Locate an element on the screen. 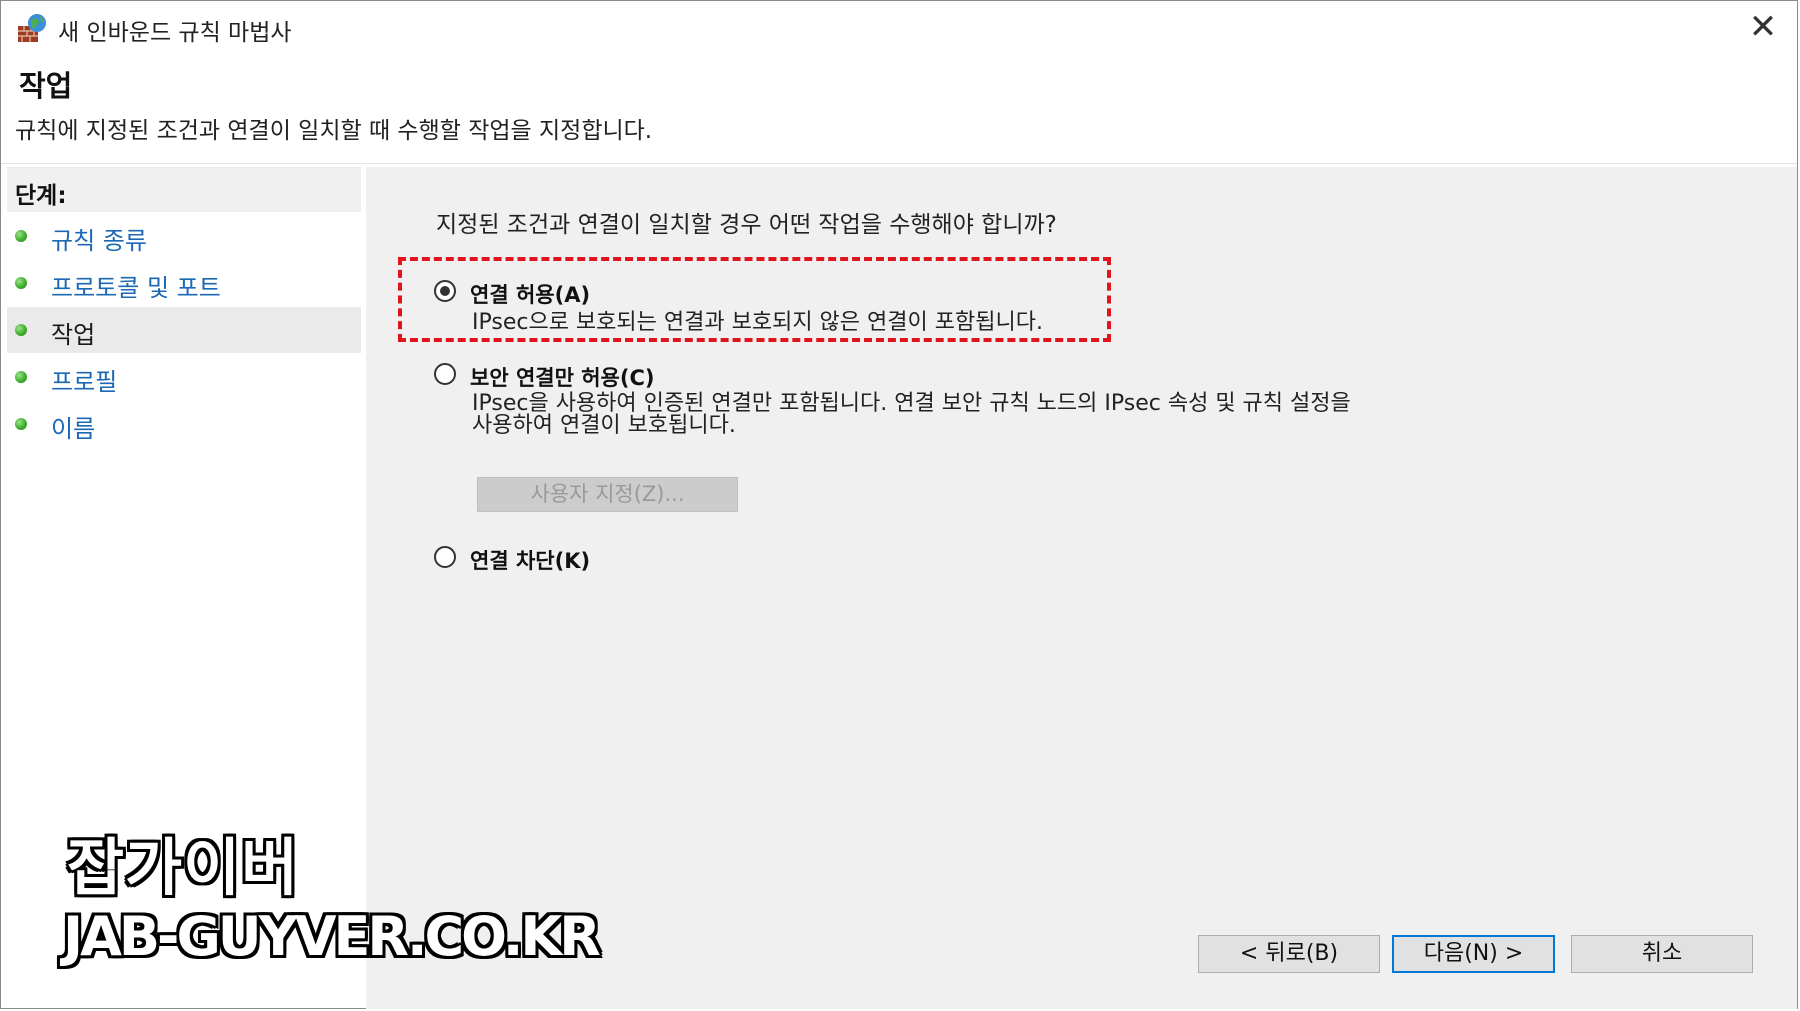 This screenshot has height=1011, width=1800. step-name: 이름 is located at coordinates (184, 424).